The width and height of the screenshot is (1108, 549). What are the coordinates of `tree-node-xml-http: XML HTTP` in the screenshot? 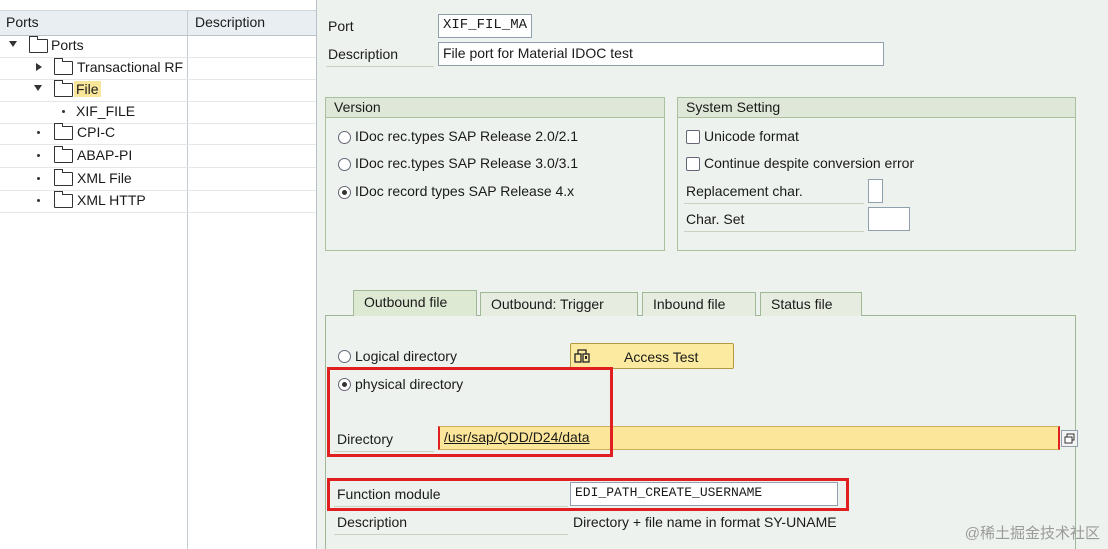 It's located at (158, 201).